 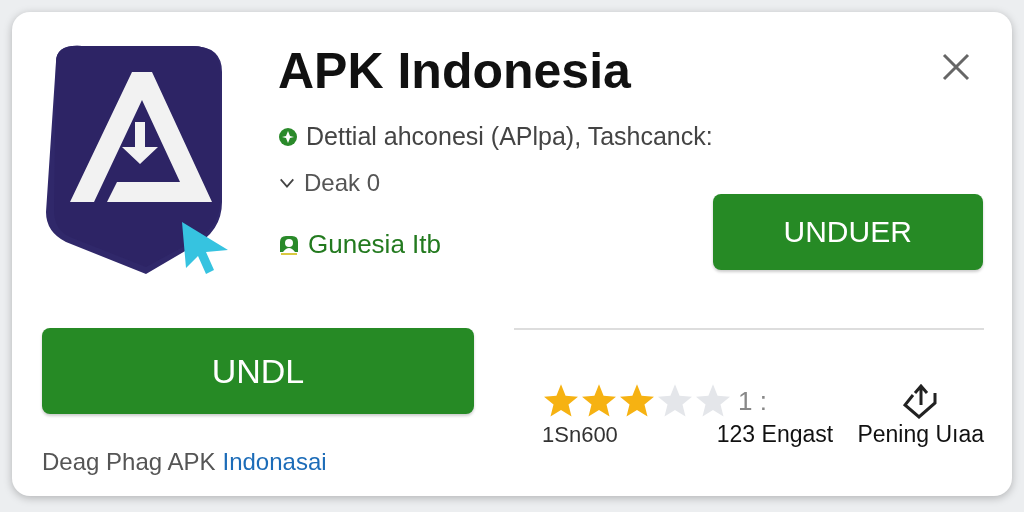 I want to click on share-label: Pening Uıaa, so click(x=920, y=434).